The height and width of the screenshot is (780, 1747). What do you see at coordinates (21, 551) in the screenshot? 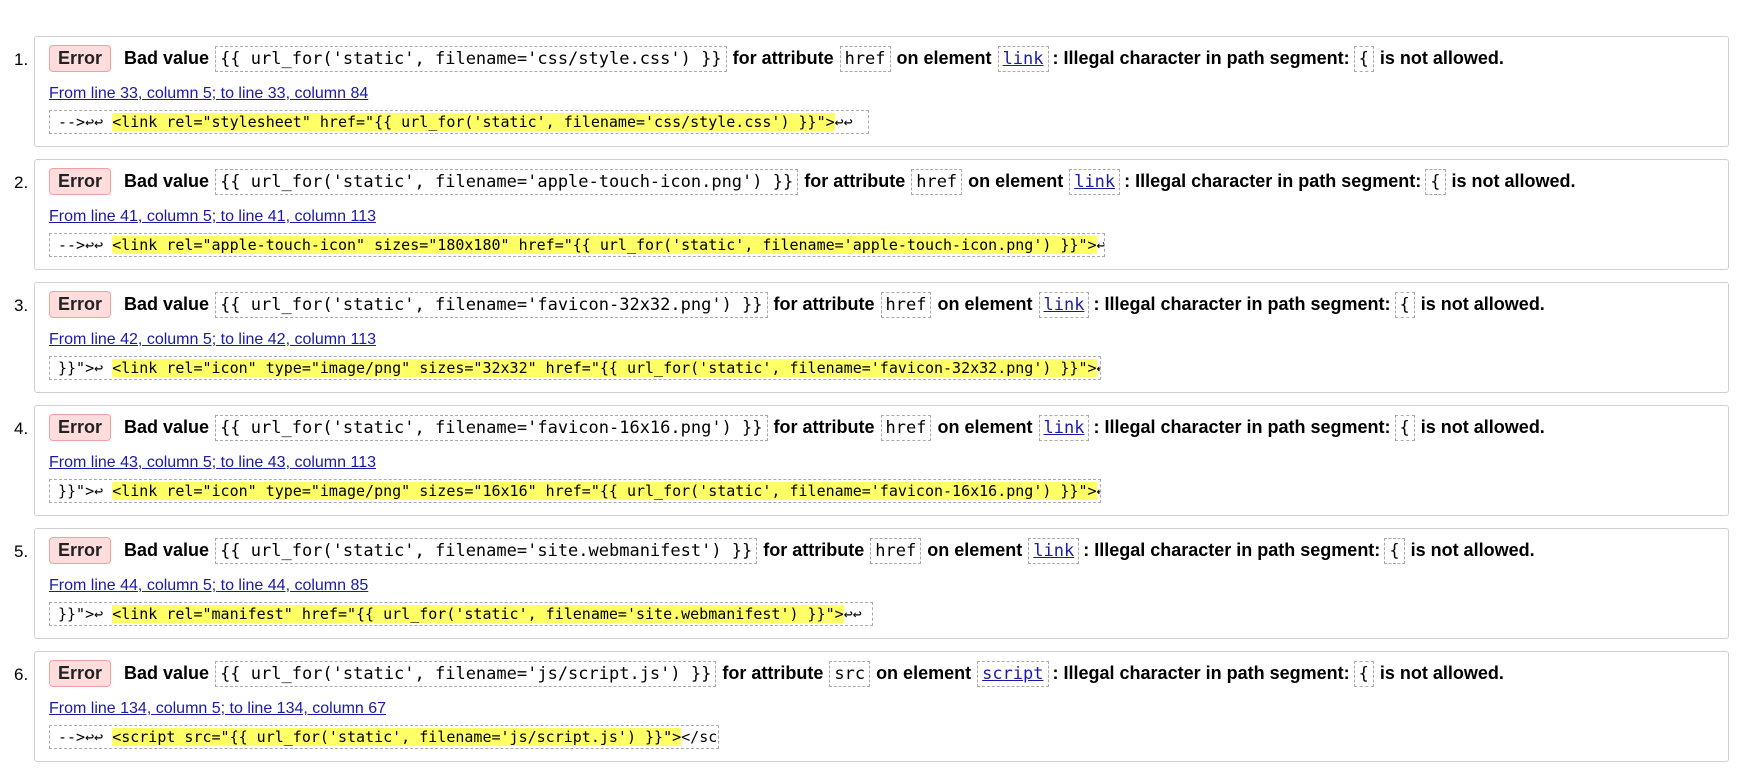
I see `error-number: 5.` at bounding box center [21, 551].